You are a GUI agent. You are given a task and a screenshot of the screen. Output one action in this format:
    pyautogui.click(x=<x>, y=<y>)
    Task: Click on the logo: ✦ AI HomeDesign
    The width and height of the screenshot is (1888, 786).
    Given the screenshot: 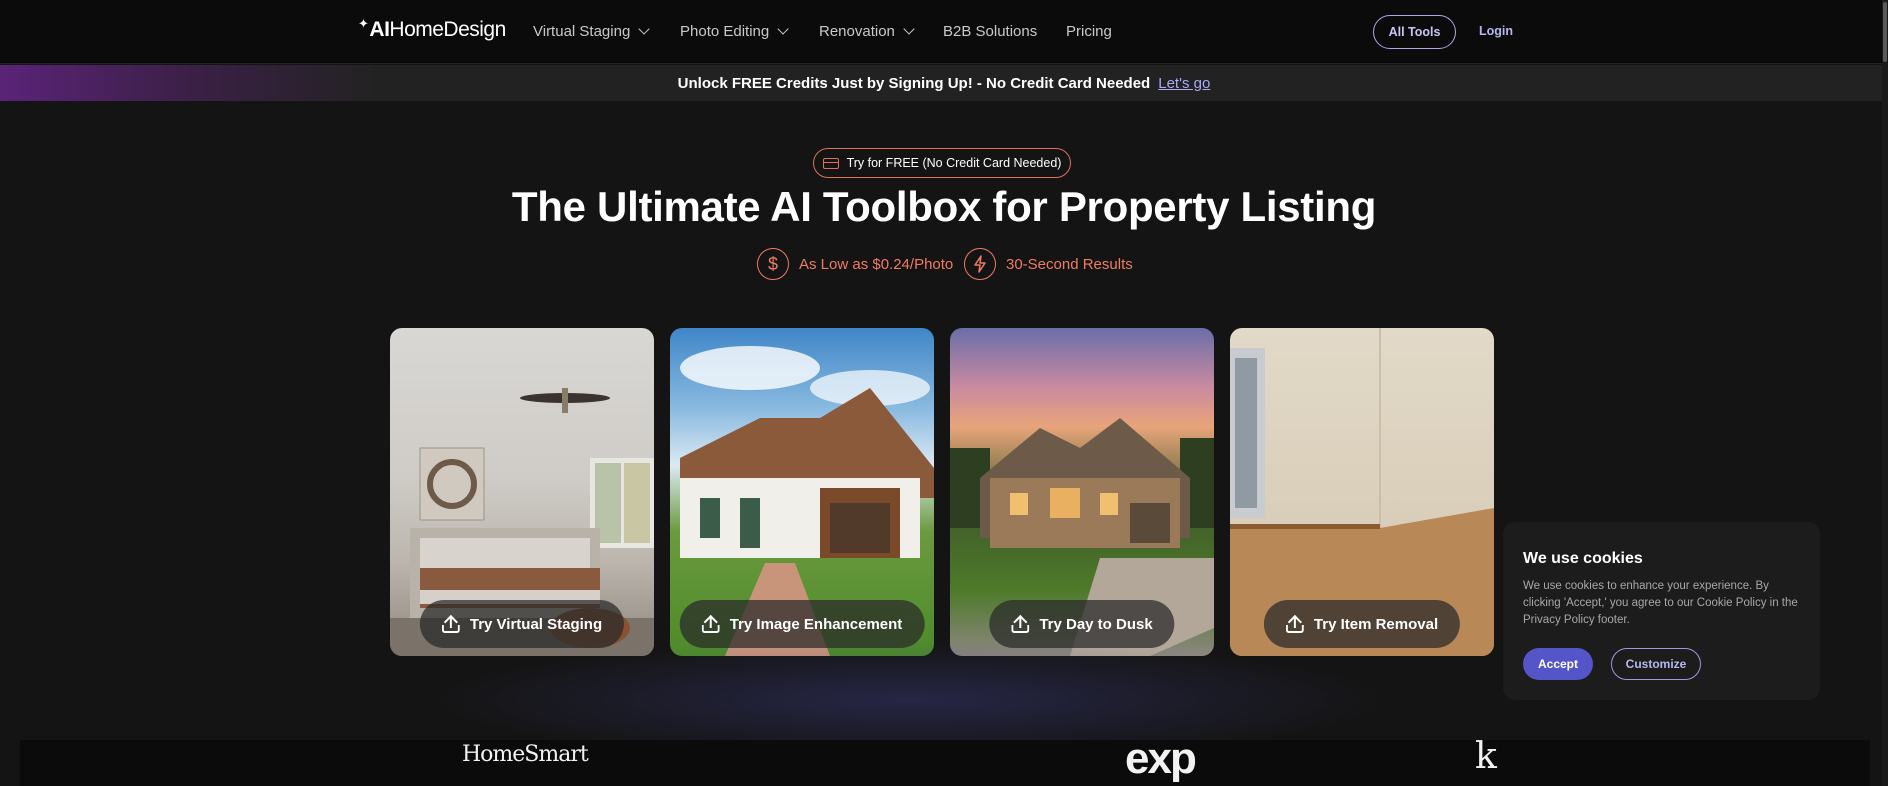 What is the action you would take?
    pyautogui.click(x=432, y=29)
    